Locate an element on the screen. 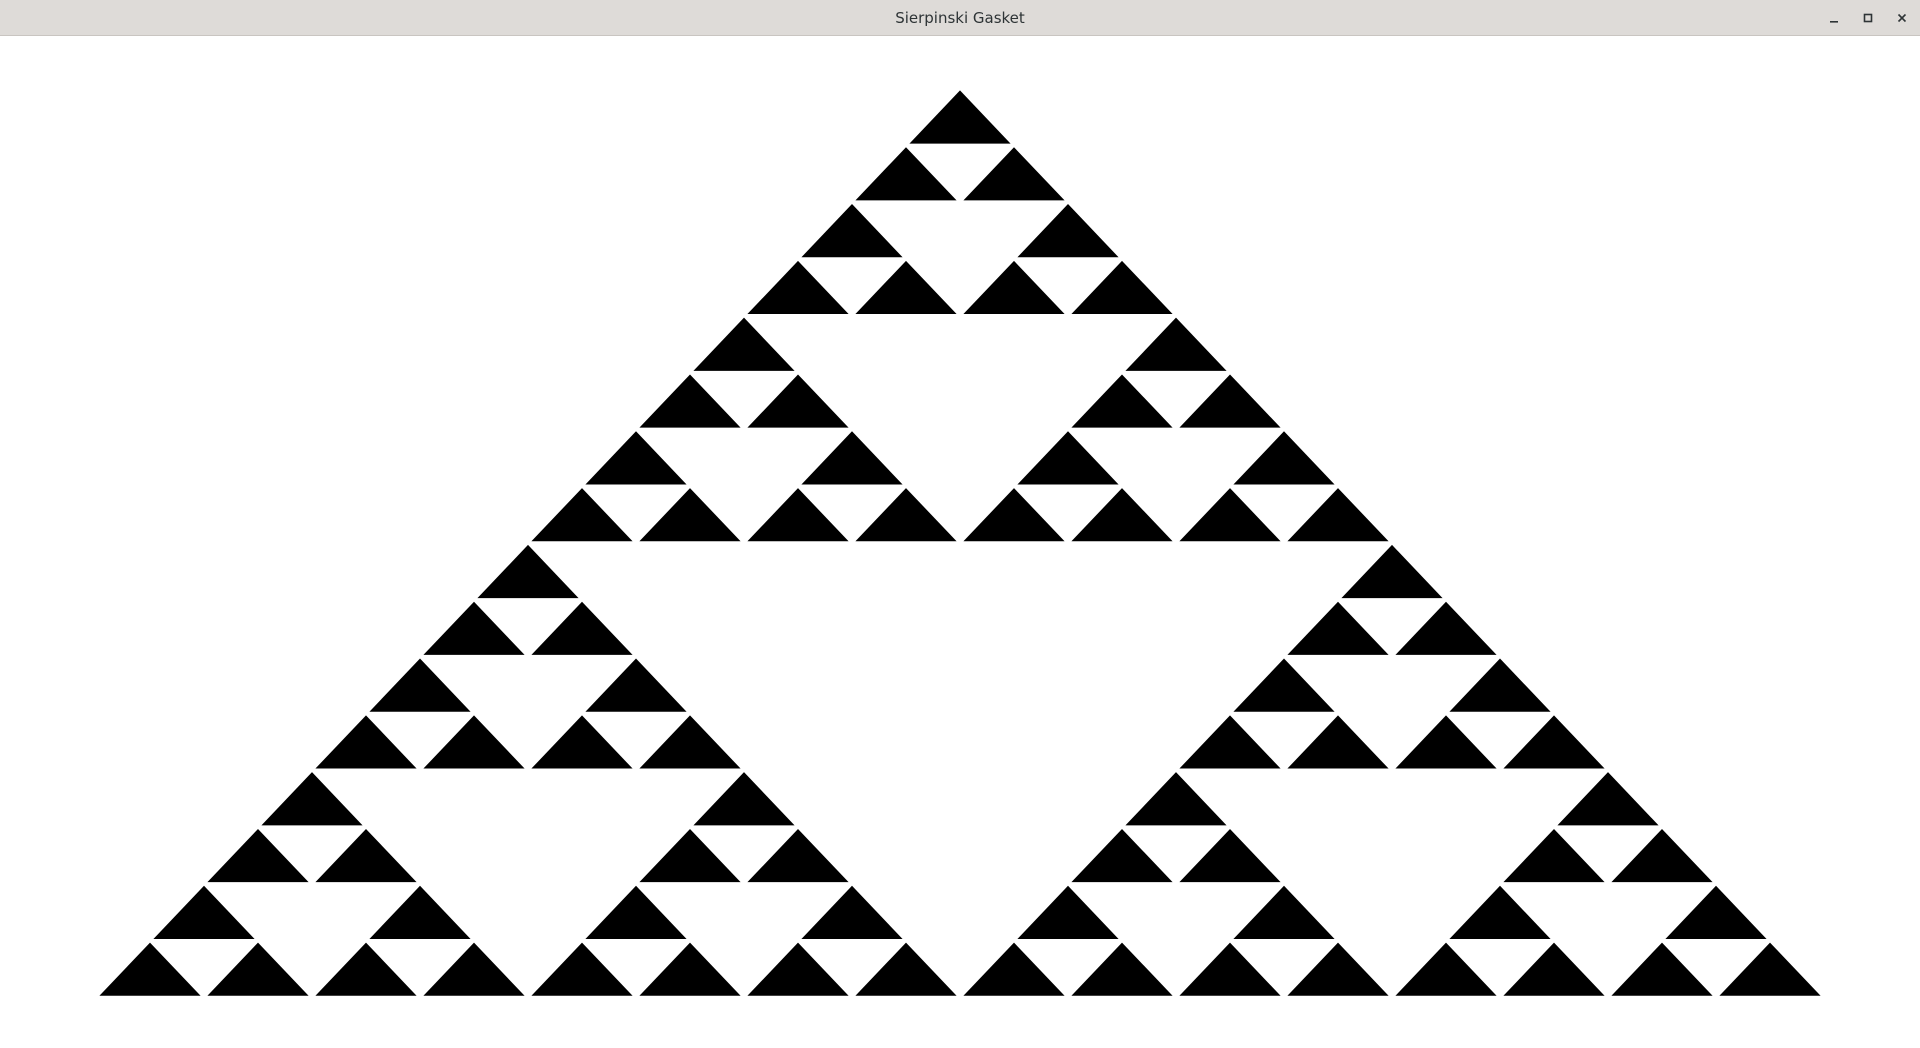 This screenshot has height=1048, width=1920. close-button is located at coordinates (1902, 18).